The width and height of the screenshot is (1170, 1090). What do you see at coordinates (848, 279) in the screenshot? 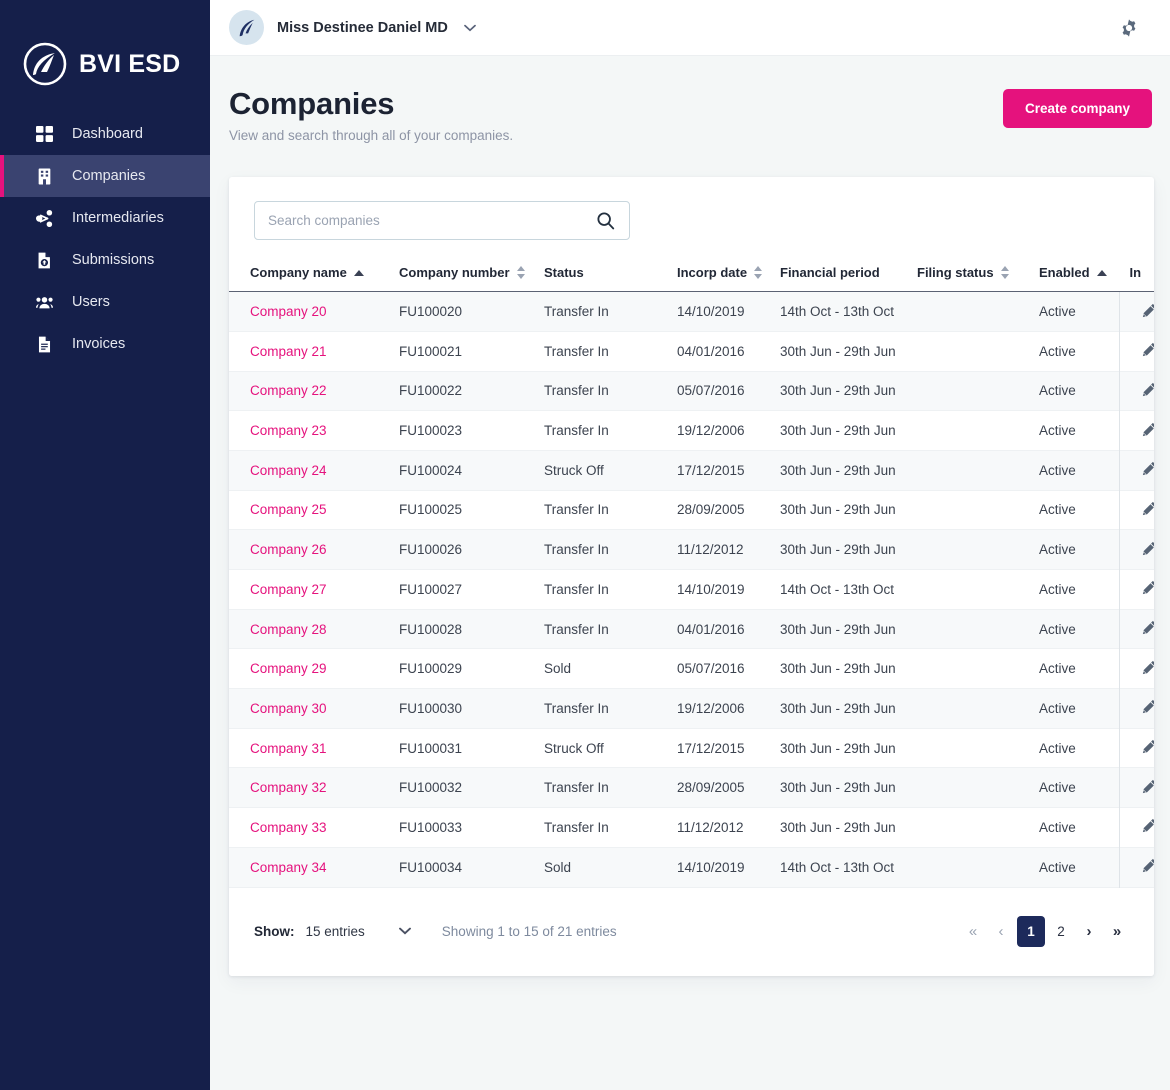
I see `col-financial-period: Financial period` at bounding box center [848, 279].